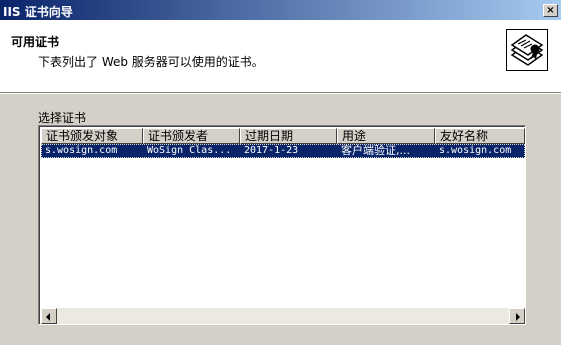  Describe the element at coordinates (191, 136) in the screenshot. I see `column-issuer: 证书颁发者` at that location.